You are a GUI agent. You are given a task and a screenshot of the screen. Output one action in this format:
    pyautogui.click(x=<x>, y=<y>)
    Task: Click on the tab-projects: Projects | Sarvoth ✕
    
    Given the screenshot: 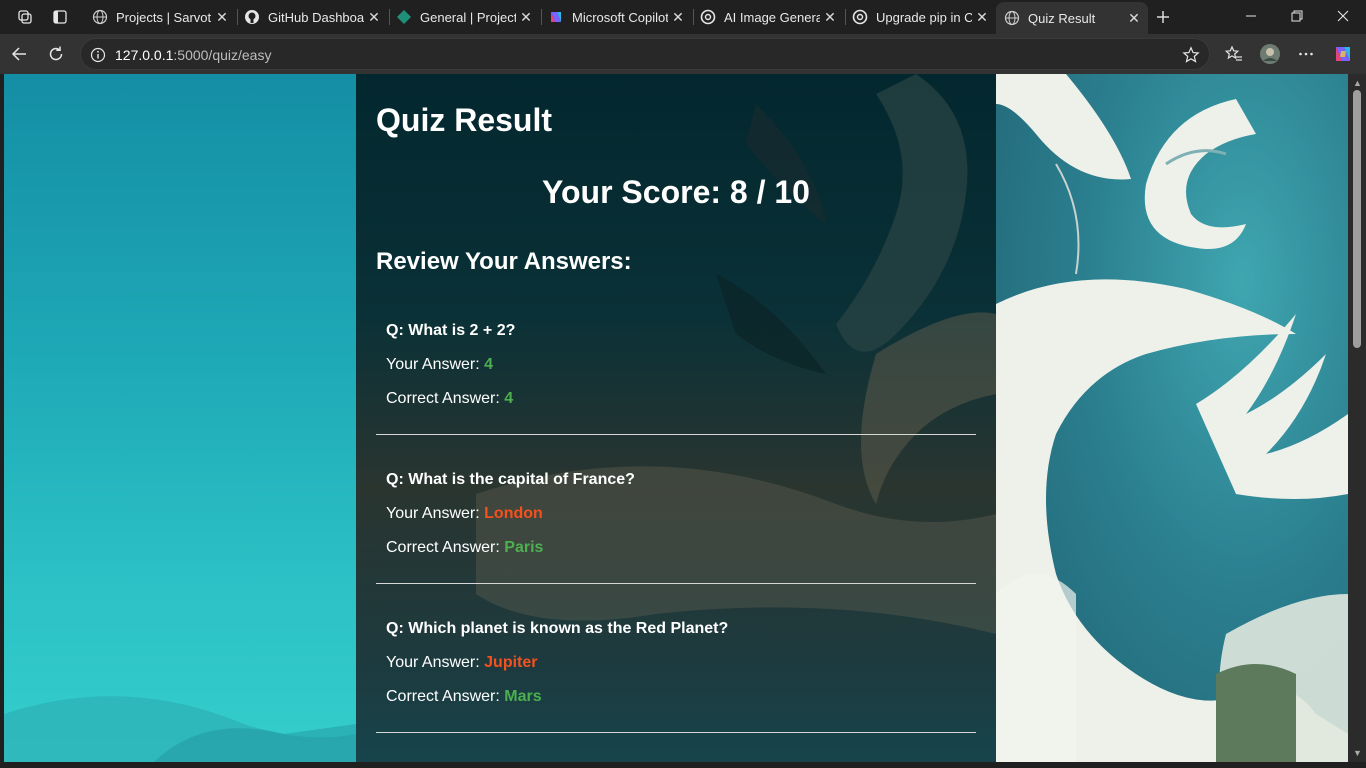 What is the action you would take?
    pyautogui.click(x=160, y=17)
    